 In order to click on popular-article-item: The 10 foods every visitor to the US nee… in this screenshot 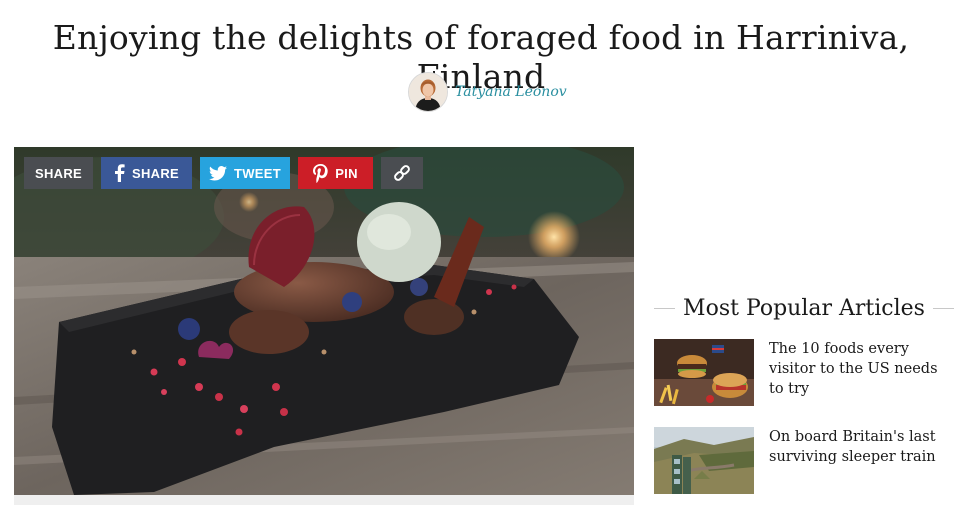, I will do `click(804, 372)`.